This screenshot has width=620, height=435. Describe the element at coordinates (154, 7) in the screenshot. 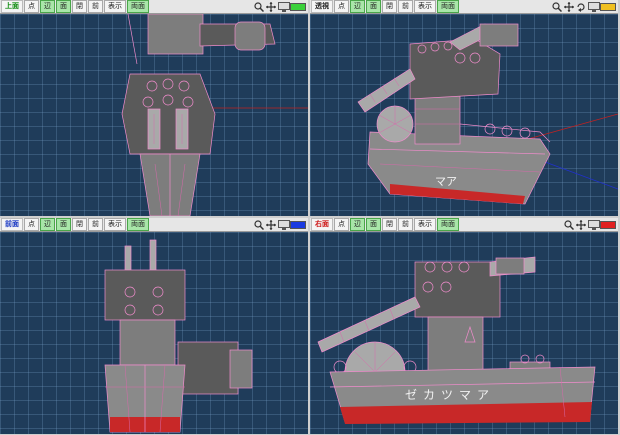

I see `viewport-toolbar: 上面 点 辺 面 閉 前 表示 両面` at that location.